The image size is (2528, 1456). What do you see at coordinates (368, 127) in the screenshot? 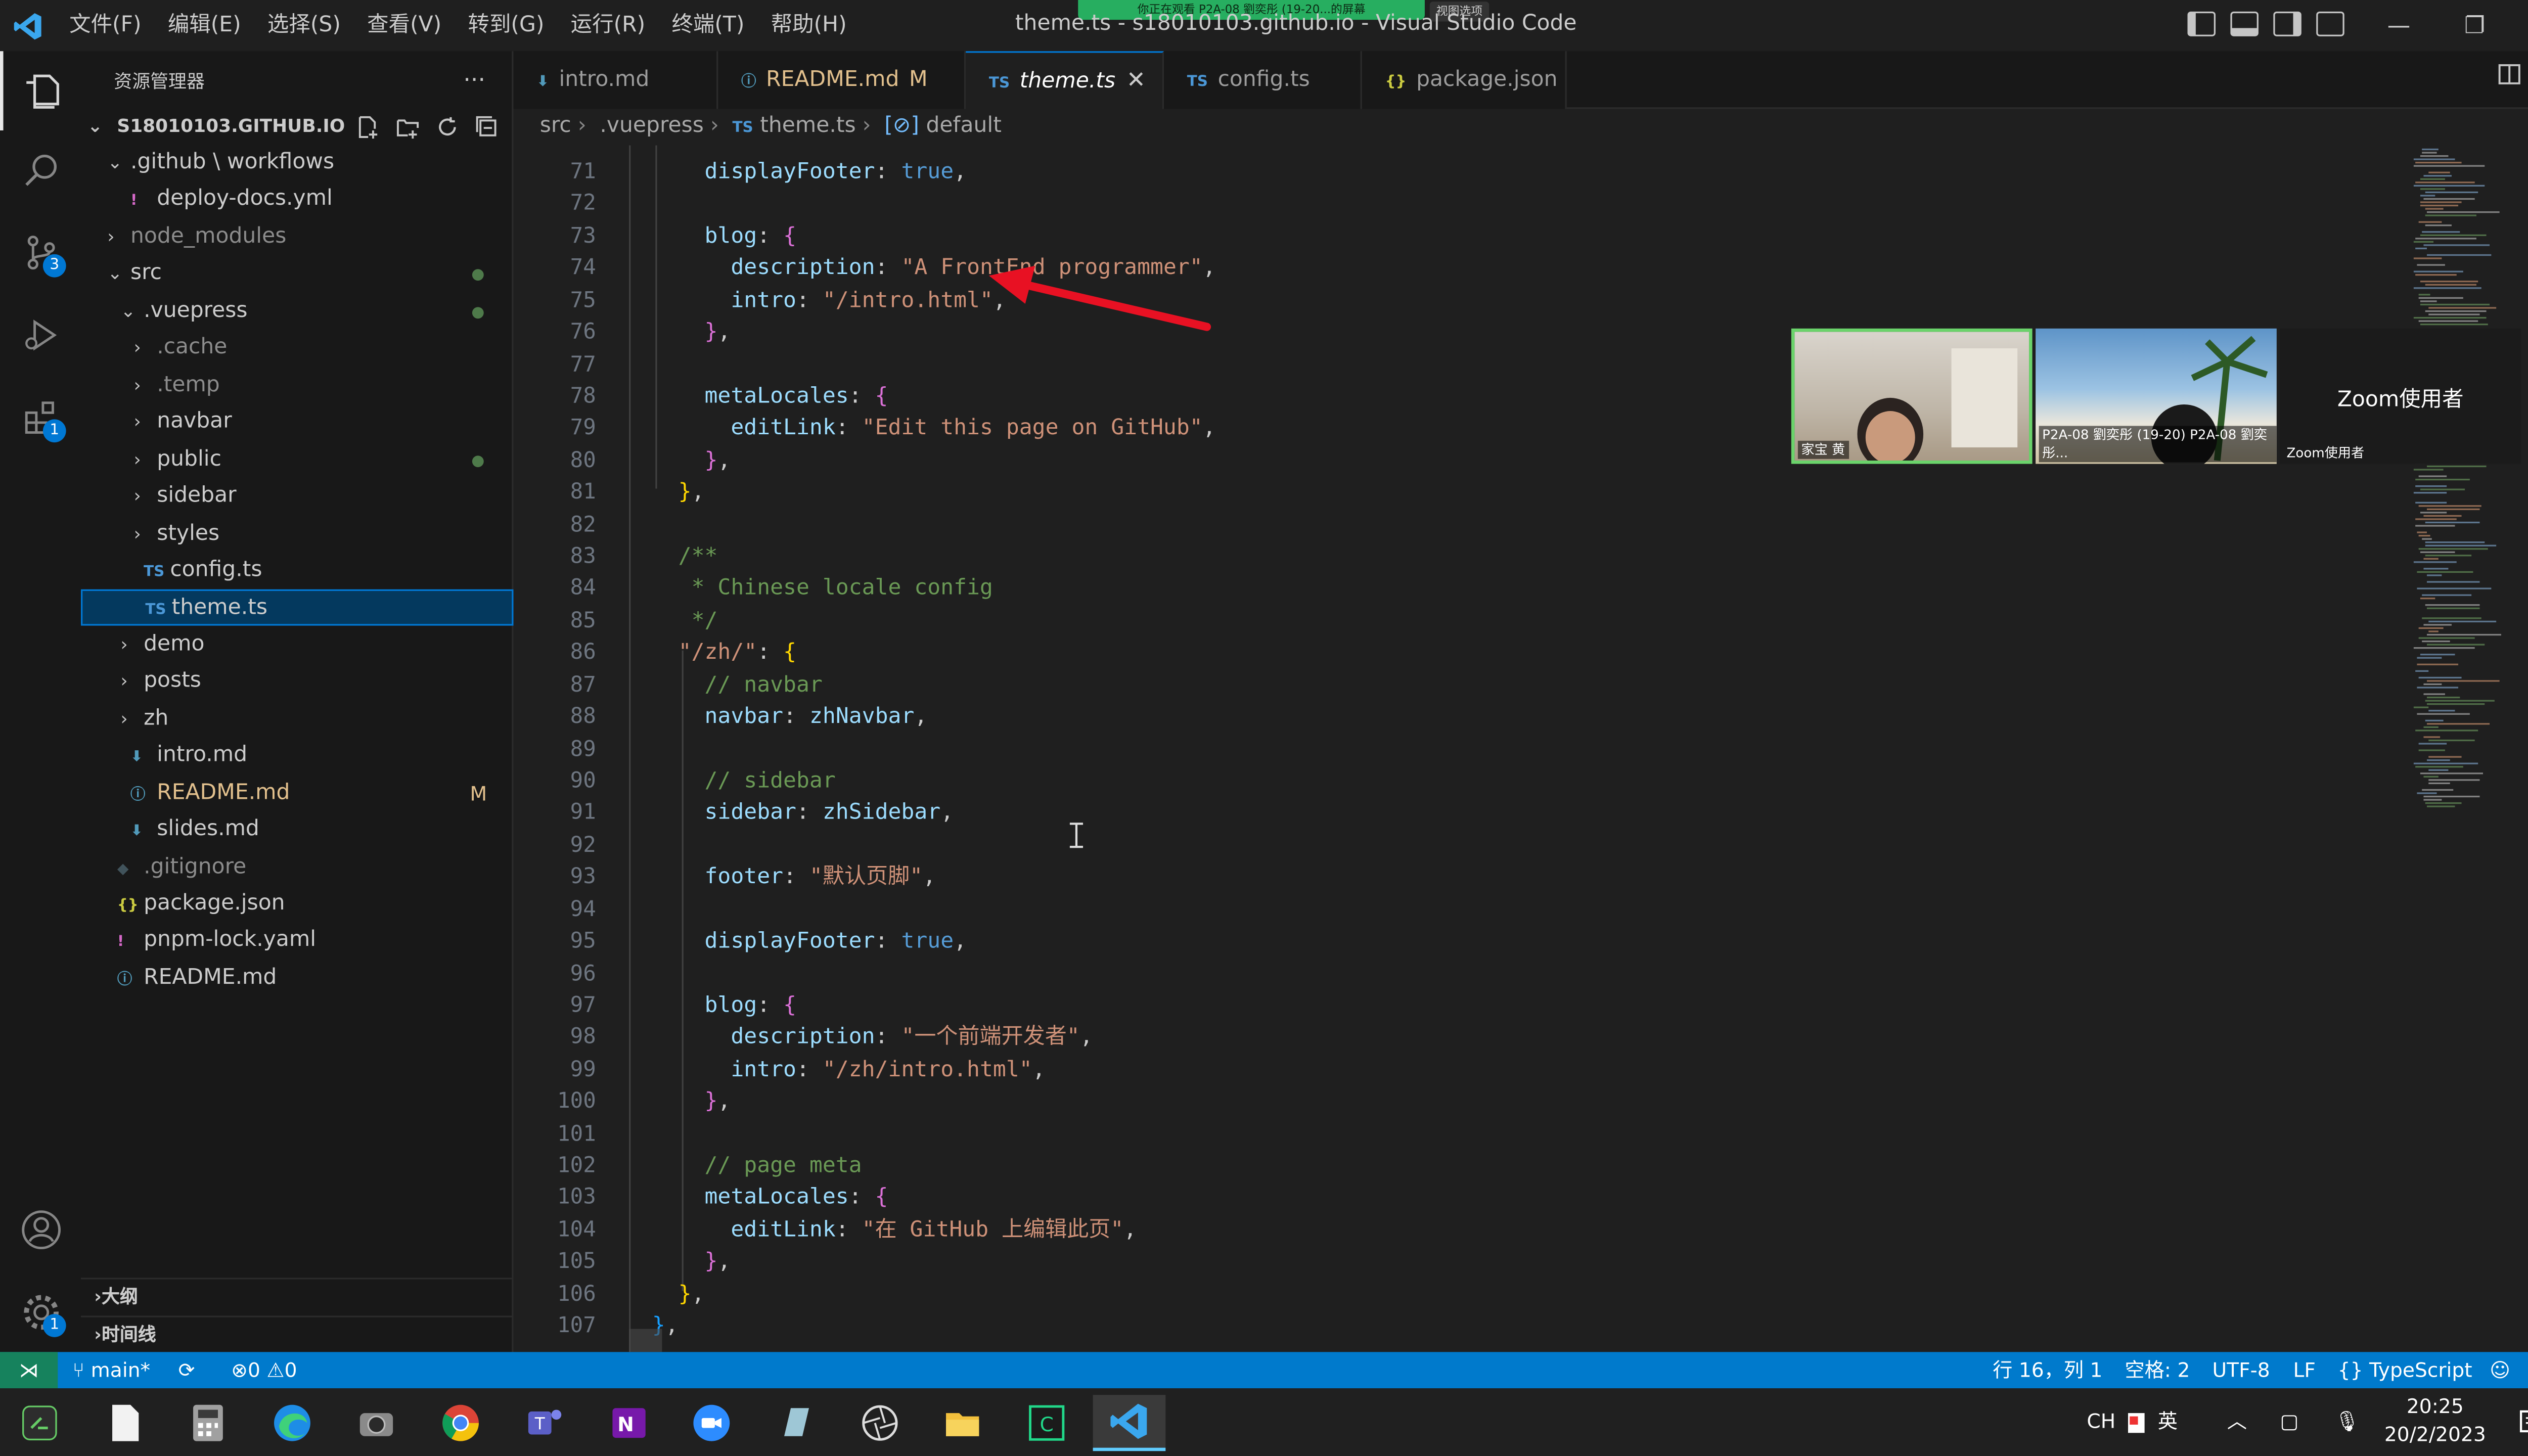
I see `new-file-icon` at bounding box center [368, 127].